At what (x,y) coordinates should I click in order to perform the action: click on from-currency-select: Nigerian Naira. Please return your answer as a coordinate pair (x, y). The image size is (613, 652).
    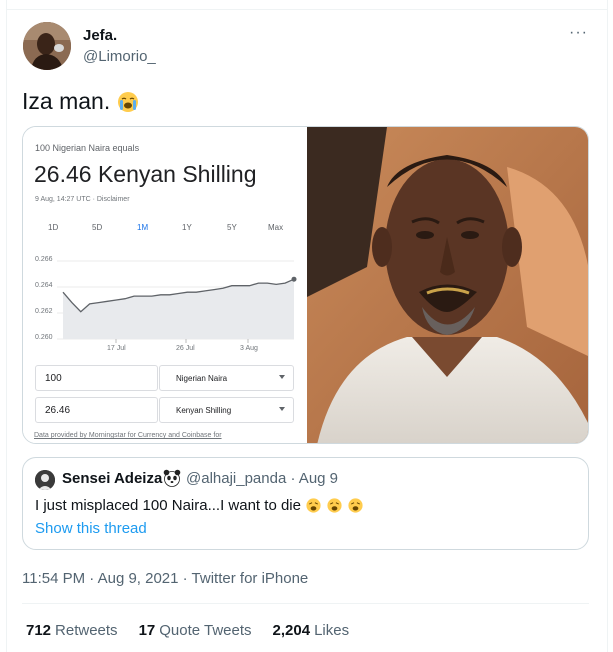
    Looking at the image, I should click on (226, 378).